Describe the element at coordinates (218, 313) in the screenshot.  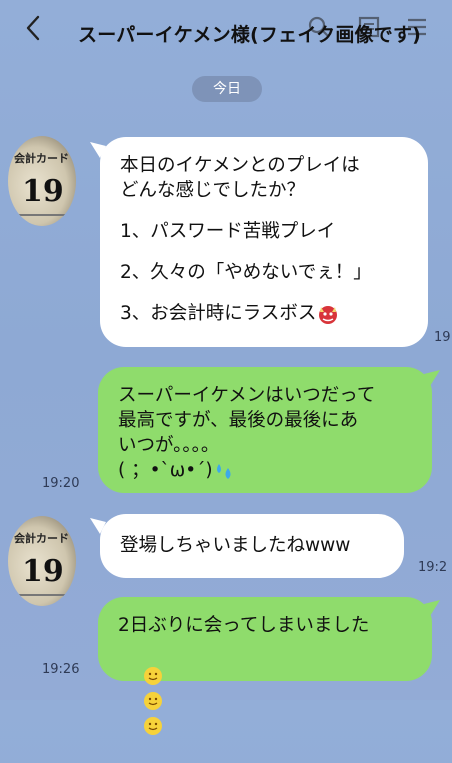
I see `message-text: 3、お会計時にラスボス` at that location.